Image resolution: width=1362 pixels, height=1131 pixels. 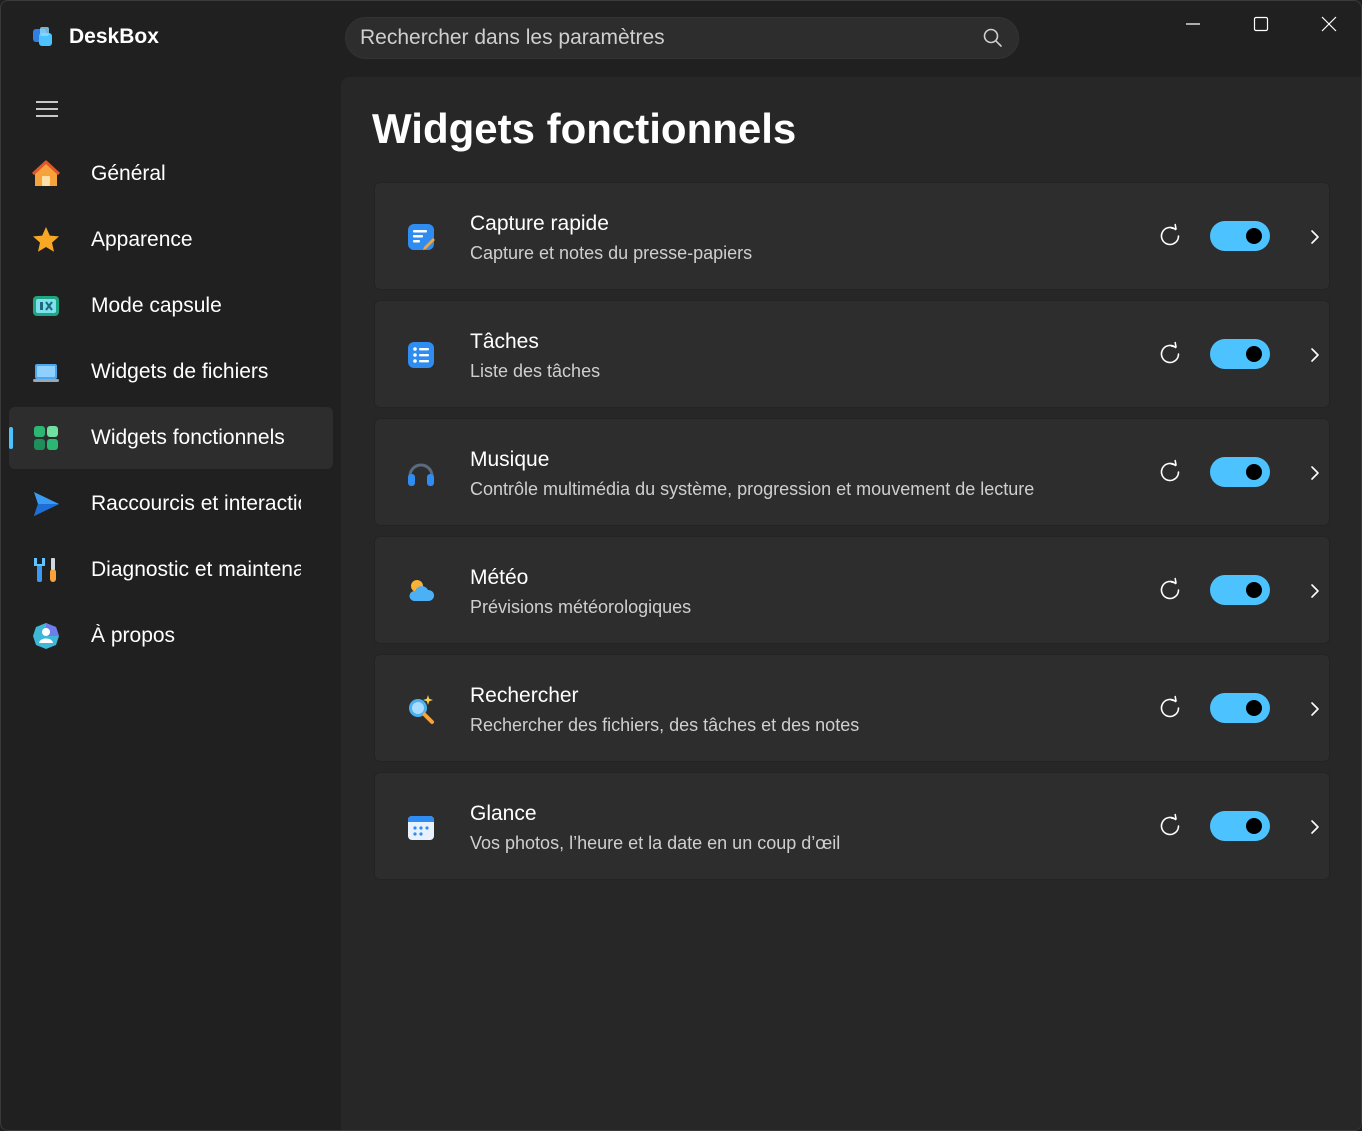 What do you see at coordinates (196, 569) in the screenshot?
I see `sidebar-item-label: Diagnostic et maintenance` at bounding box center [196, 569].